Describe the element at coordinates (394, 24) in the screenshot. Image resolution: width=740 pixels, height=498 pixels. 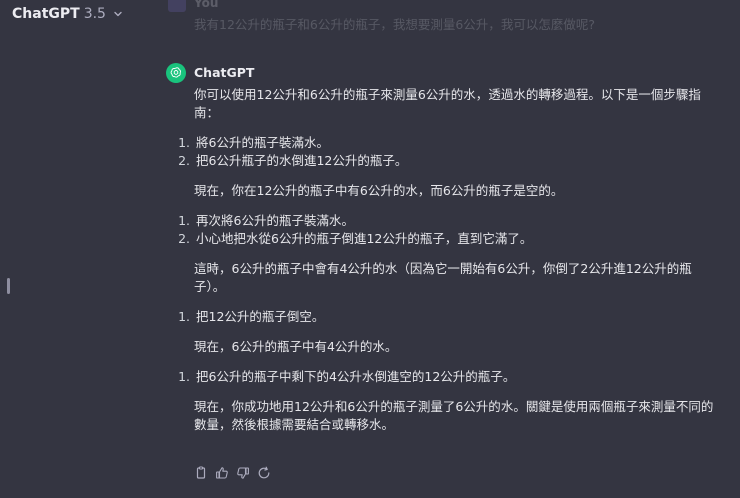
I see `previous-message-text: 我有12公升的瓶子和6公升的瓶子，我想要測量6公升，我可以怎麼做呢?` at that location.